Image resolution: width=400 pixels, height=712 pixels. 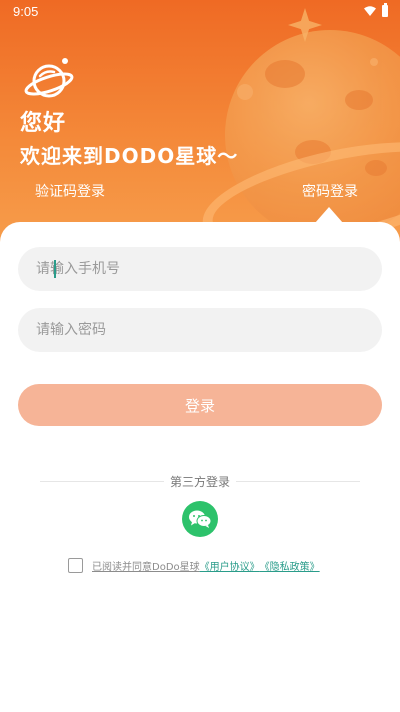 I want to click on wechat-icon, so click(x=200, y=519).